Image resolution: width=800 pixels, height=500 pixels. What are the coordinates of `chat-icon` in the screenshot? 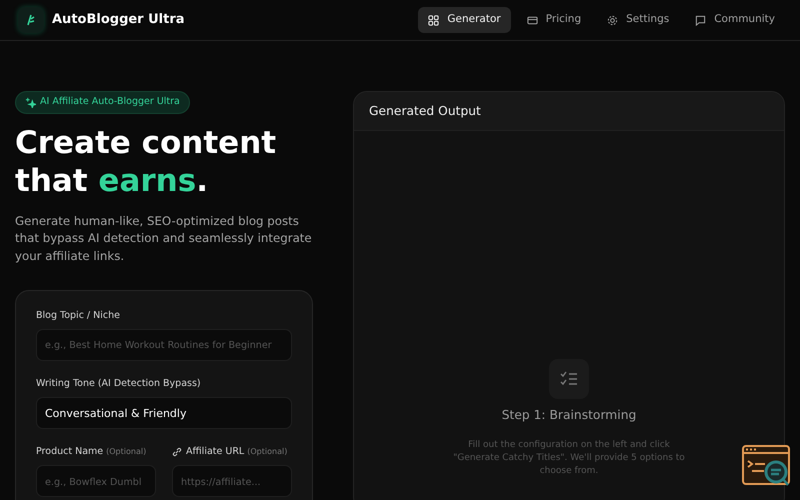 It's located at (700, 20).